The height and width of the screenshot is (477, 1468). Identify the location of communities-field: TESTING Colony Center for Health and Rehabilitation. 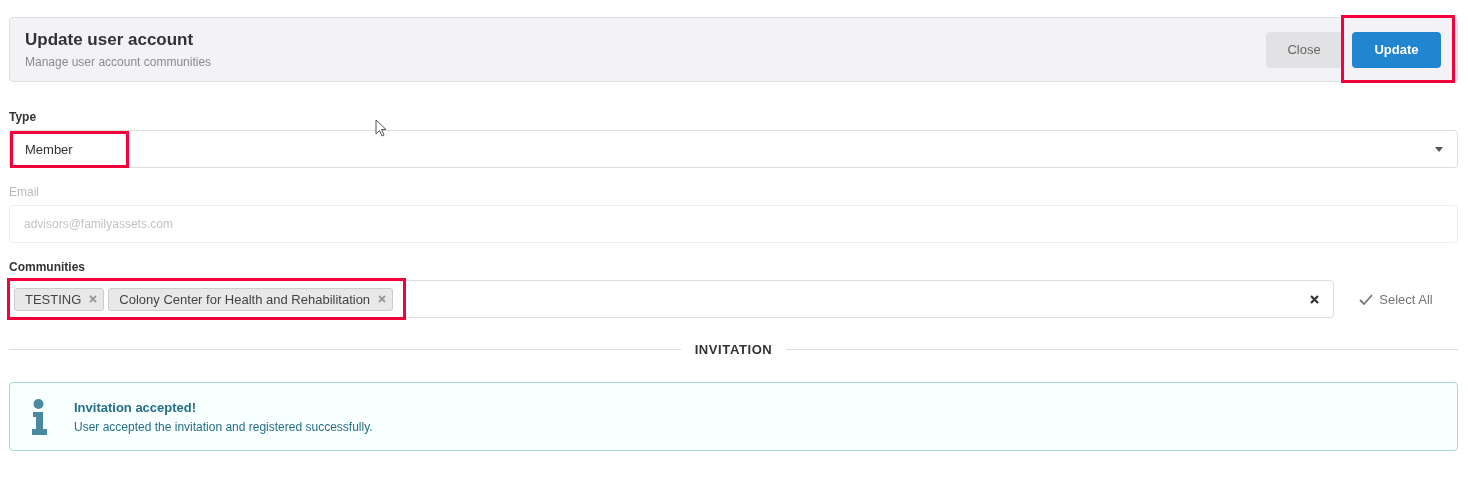
(671, 299).